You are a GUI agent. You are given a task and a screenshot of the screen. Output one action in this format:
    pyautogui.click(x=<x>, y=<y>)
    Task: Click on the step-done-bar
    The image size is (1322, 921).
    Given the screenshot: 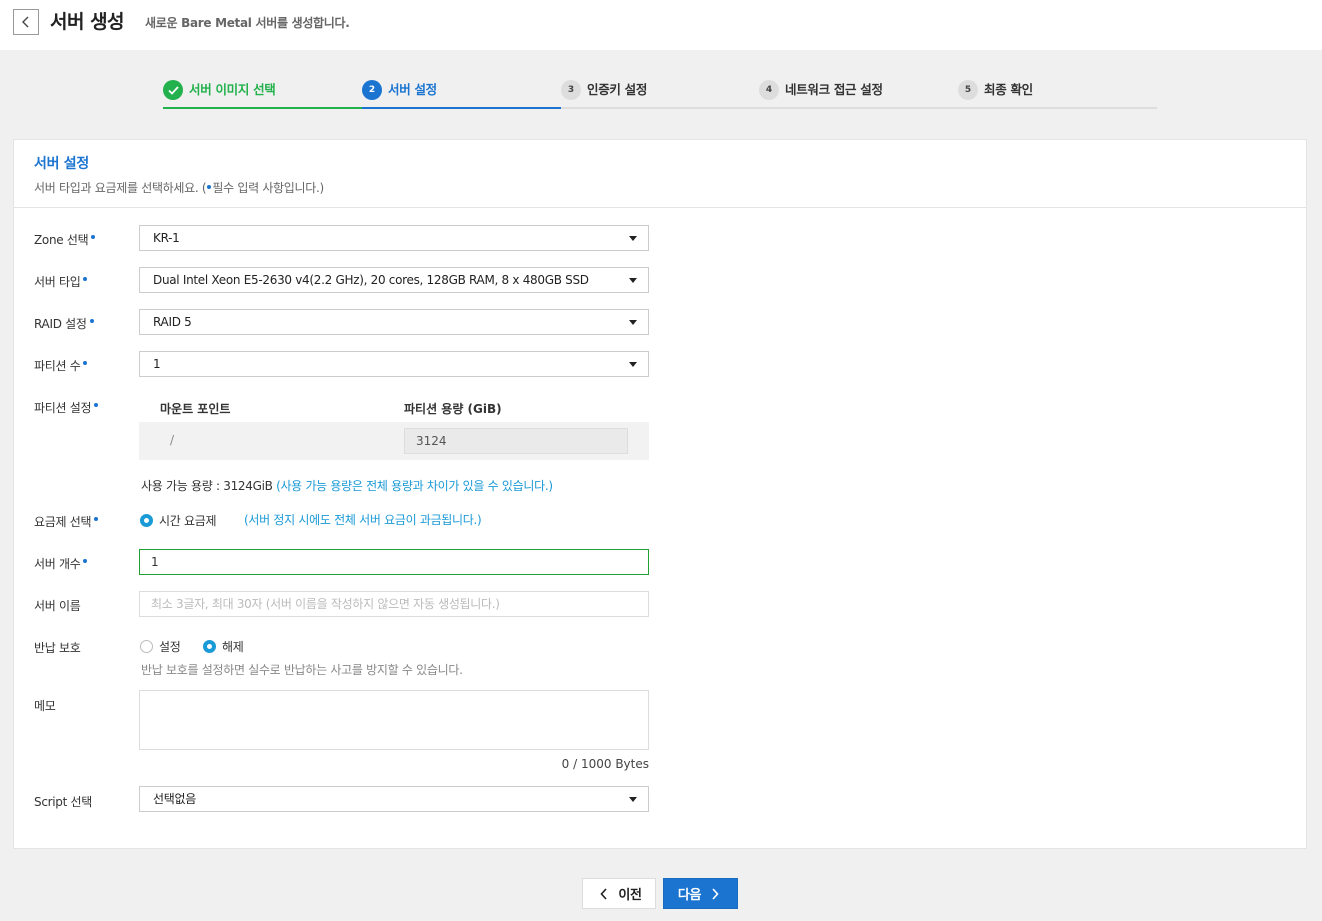 What is the action you would take?
    pyautogui.click(x=262, y=108)
    